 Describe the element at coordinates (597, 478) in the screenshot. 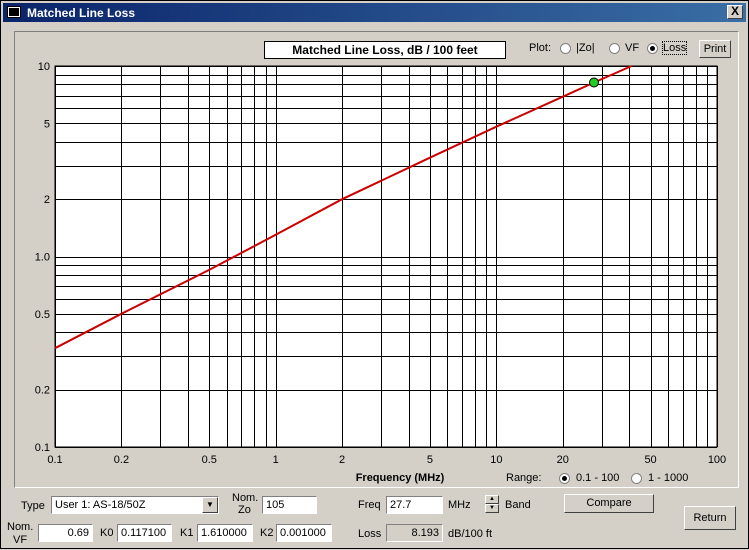

I see `range-01-100-label: 0.1 - 100` at that location.